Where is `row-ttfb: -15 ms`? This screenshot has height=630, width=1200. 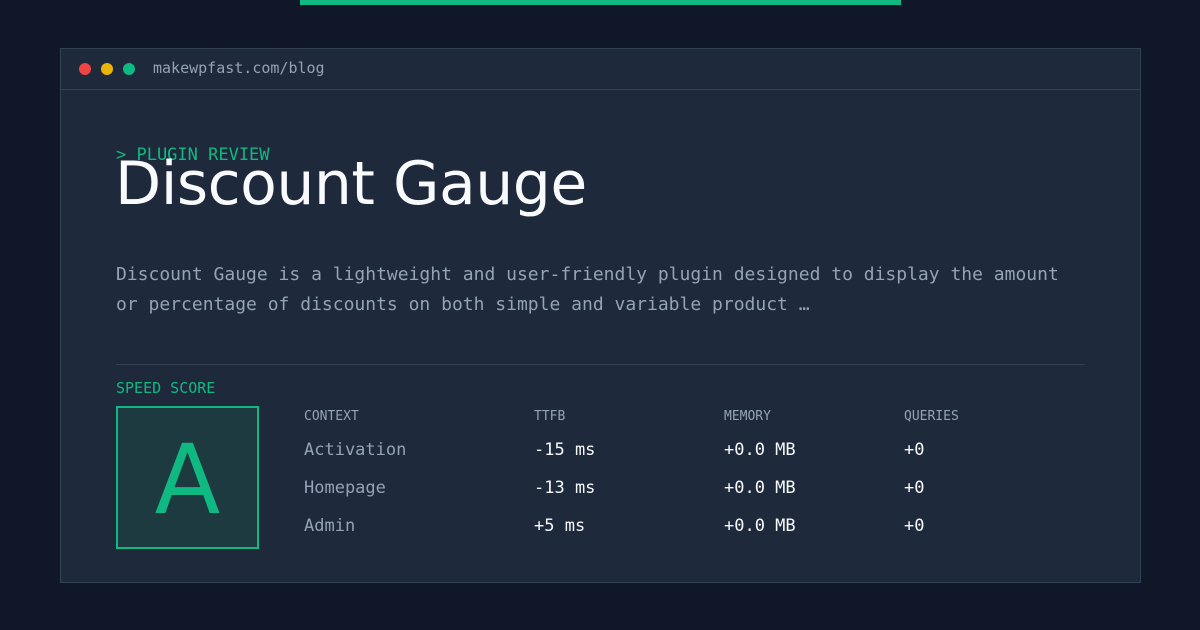 row-ttfb: -15 ms is located at coordinates (565, 450).